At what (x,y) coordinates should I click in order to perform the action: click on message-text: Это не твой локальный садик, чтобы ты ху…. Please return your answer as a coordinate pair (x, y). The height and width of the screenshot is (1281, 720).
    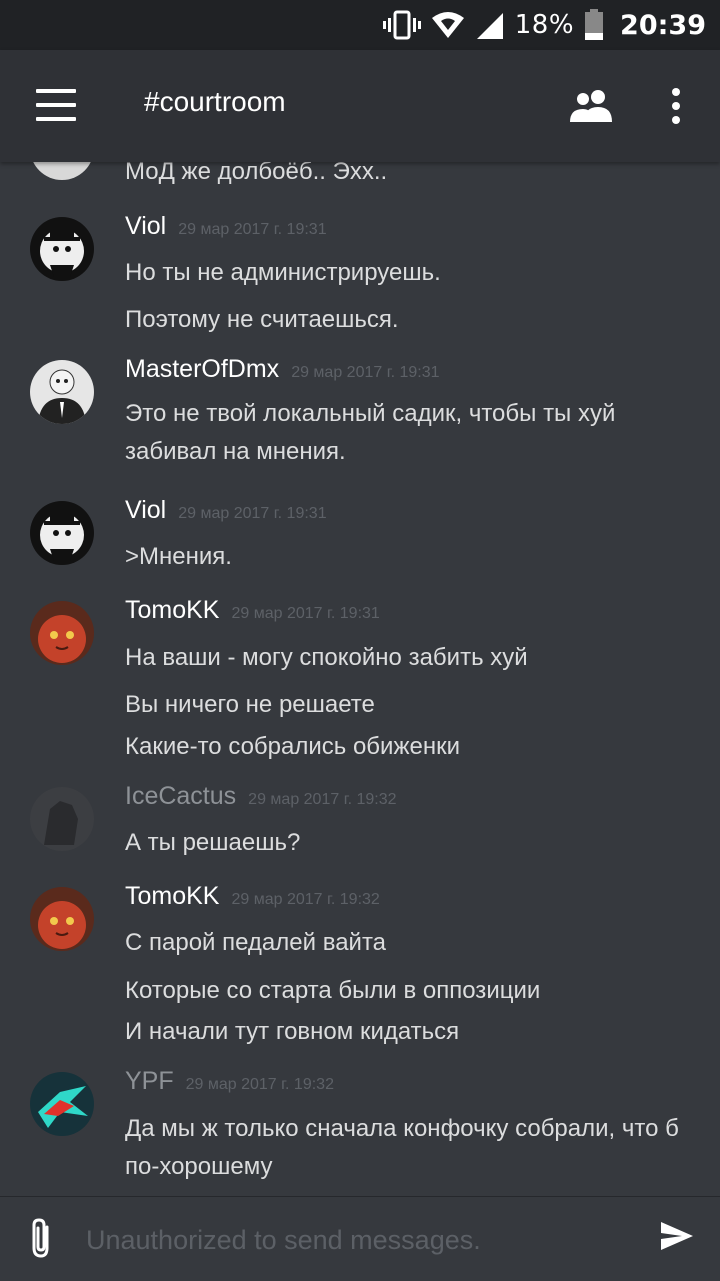
    Looking at the image, I should click on (370, 432).